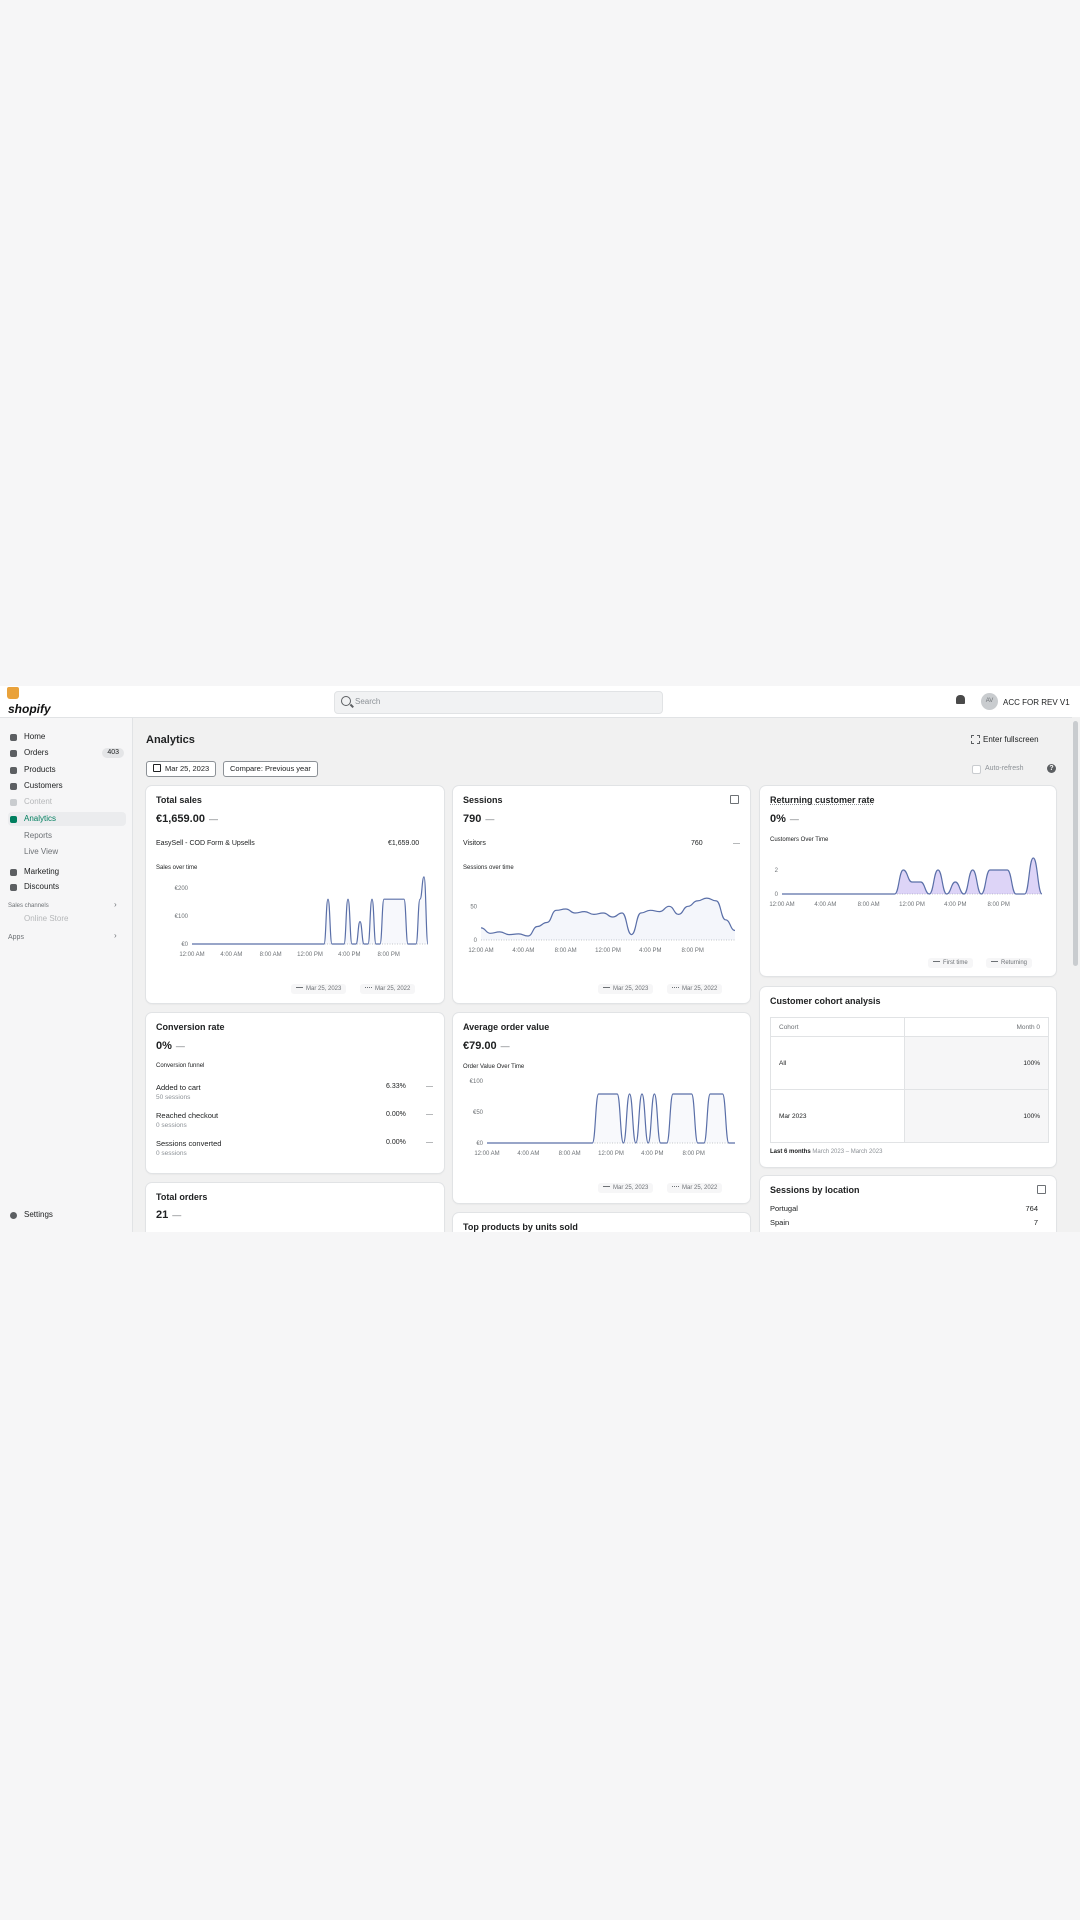 The width and height of the screenshot is (1080, 1920). What do you see at coordinates (270, 769) in the screenshot?
I see `compare-button: Compare: Previous year` at bounding box center [270, 769].